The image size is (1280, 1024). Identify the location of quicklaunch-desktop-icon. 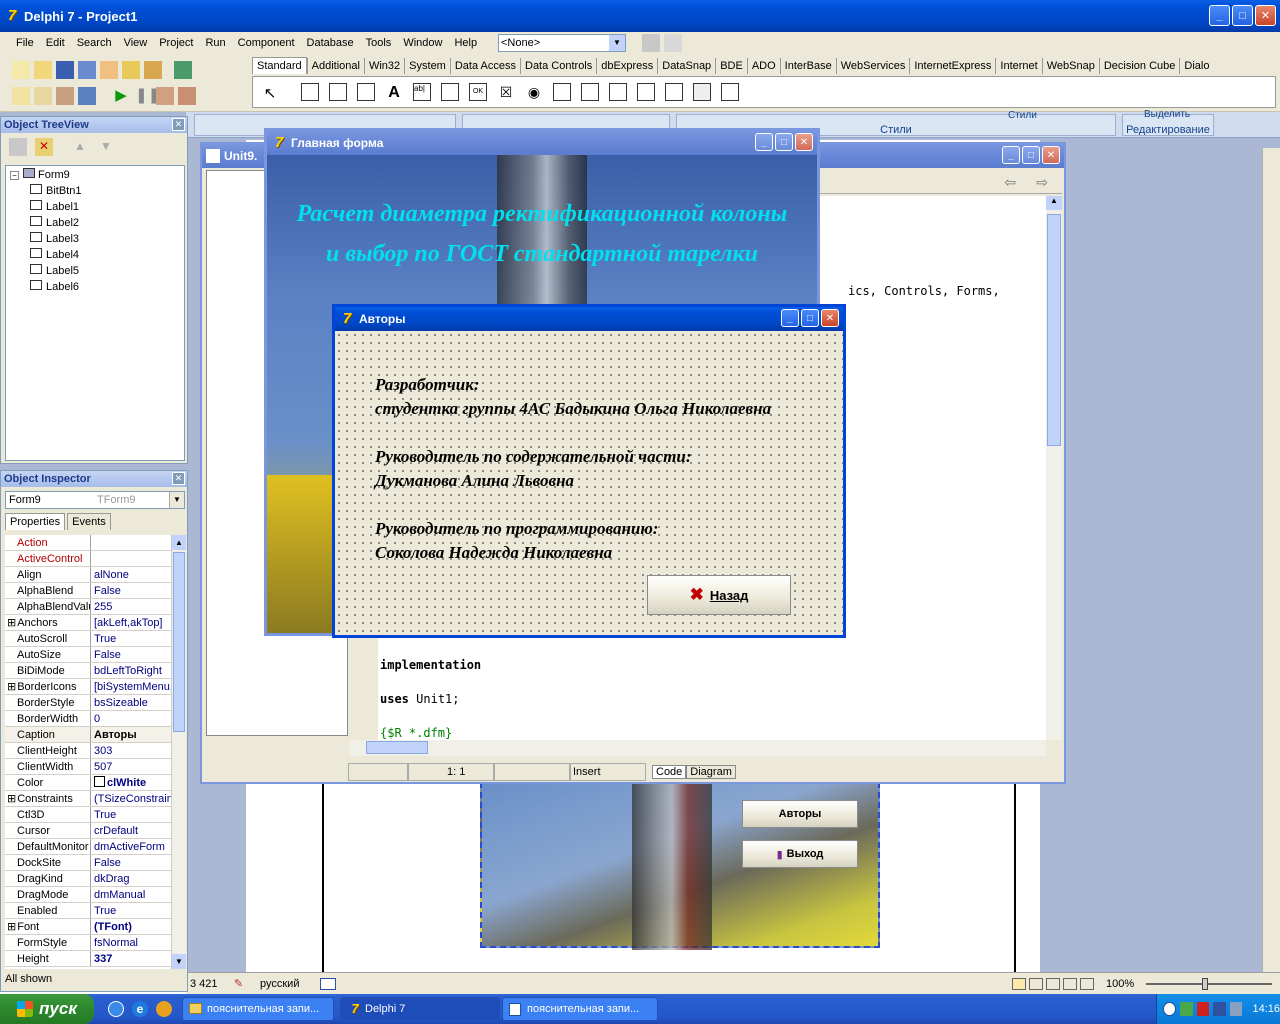
(116, 1009).